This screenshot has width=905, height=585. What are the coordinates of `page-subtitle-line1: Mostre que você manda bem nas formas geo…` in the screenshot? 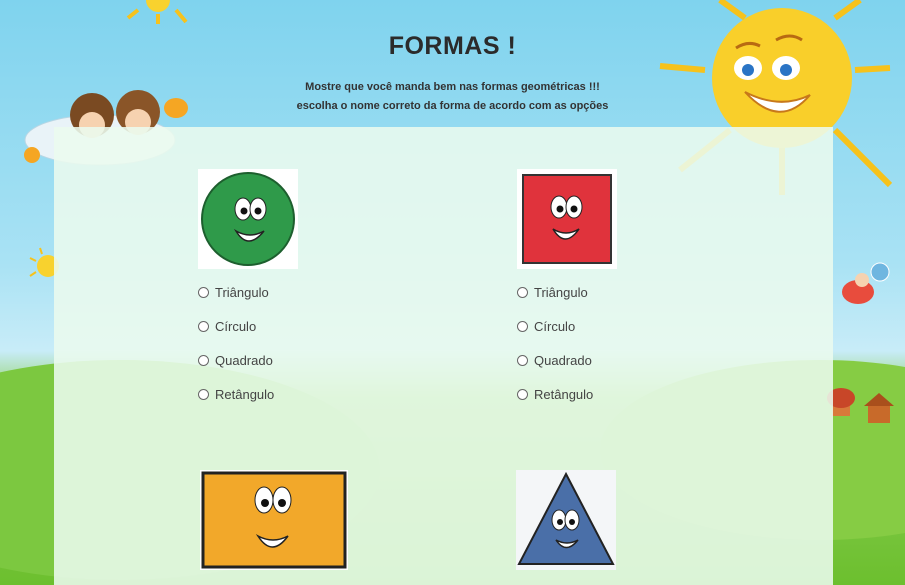 It's located at (452, 87).